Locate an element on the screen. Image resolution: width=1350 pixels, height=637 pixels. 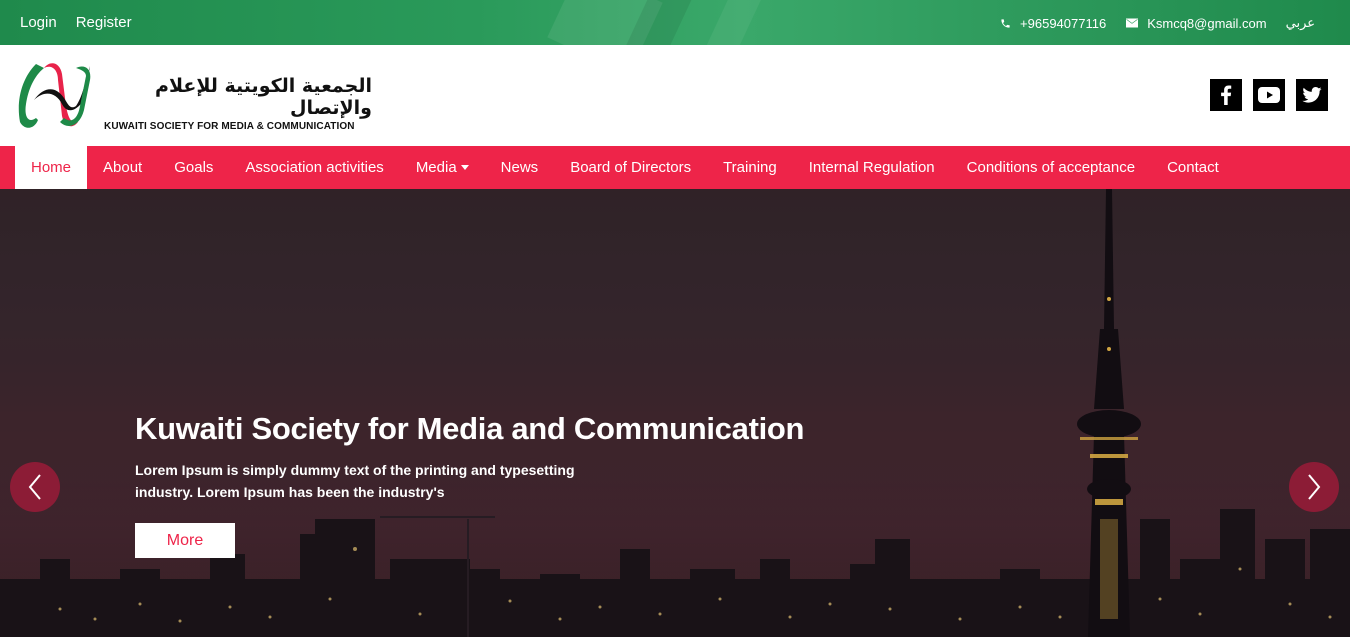
nav-item-contact: Contact is located at coordinates (1193, 167).